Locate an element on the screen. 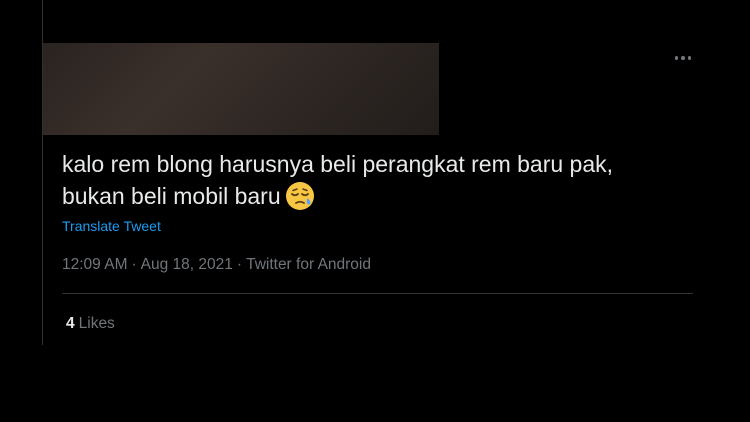 The image size is (750, 422). more-options-button is located at coordinates (683, 58).